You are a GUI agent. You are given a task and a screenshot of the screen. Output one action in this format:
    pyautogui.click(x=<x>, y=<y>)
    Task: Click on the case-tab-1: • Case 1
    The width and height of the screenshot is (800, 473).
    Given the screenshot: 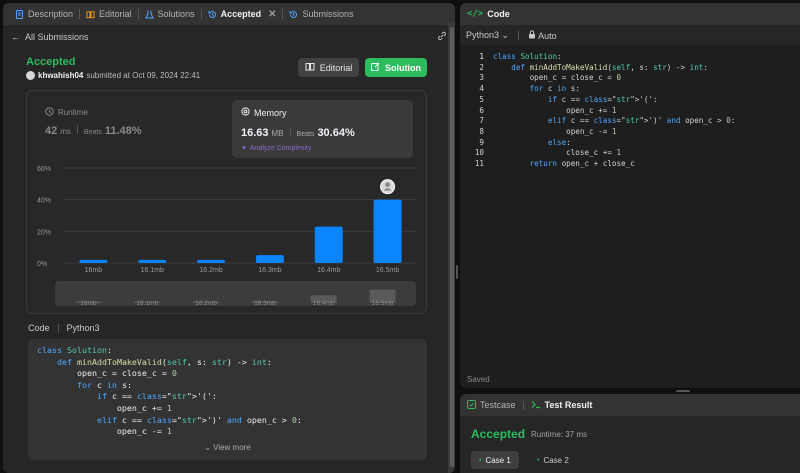 What is the action you would take?
    pyautogui.click(x=495, y=460)
    